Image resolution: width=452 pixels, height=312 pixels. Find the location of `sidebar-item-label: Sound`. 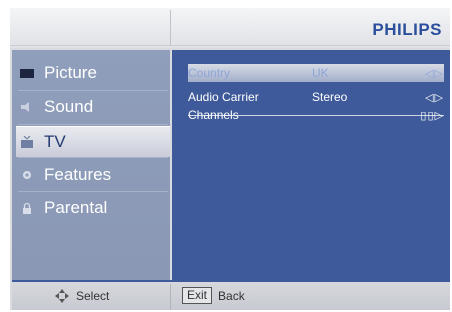

sidebar-item-label: Sound is located at coordinates (69, 106).